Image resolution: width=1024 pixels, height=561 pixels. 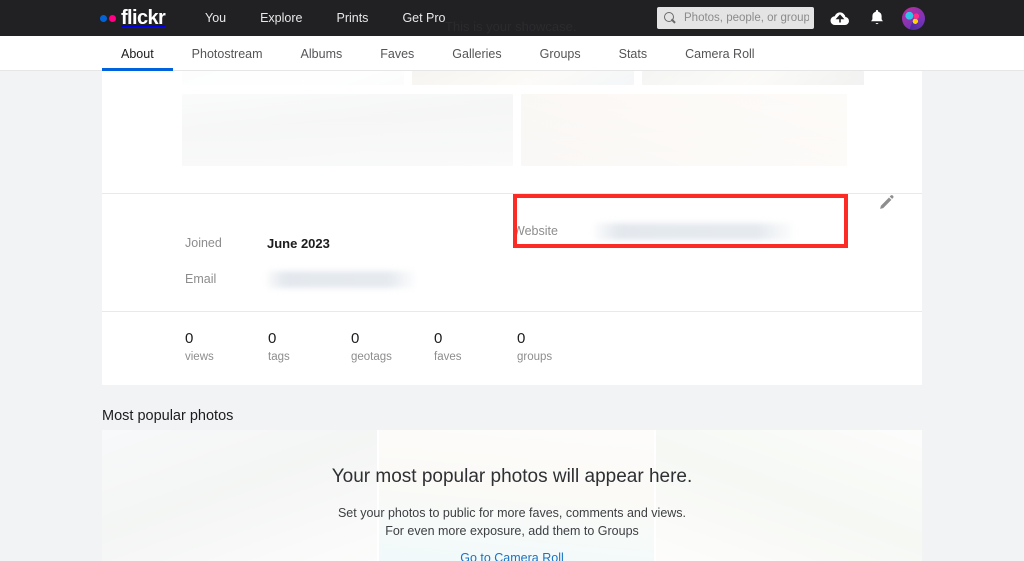 What do you see at coordinates (476, 53) in the screenshot?
I see `tab-galleries: Galleries` at bounding box center [476, 53].